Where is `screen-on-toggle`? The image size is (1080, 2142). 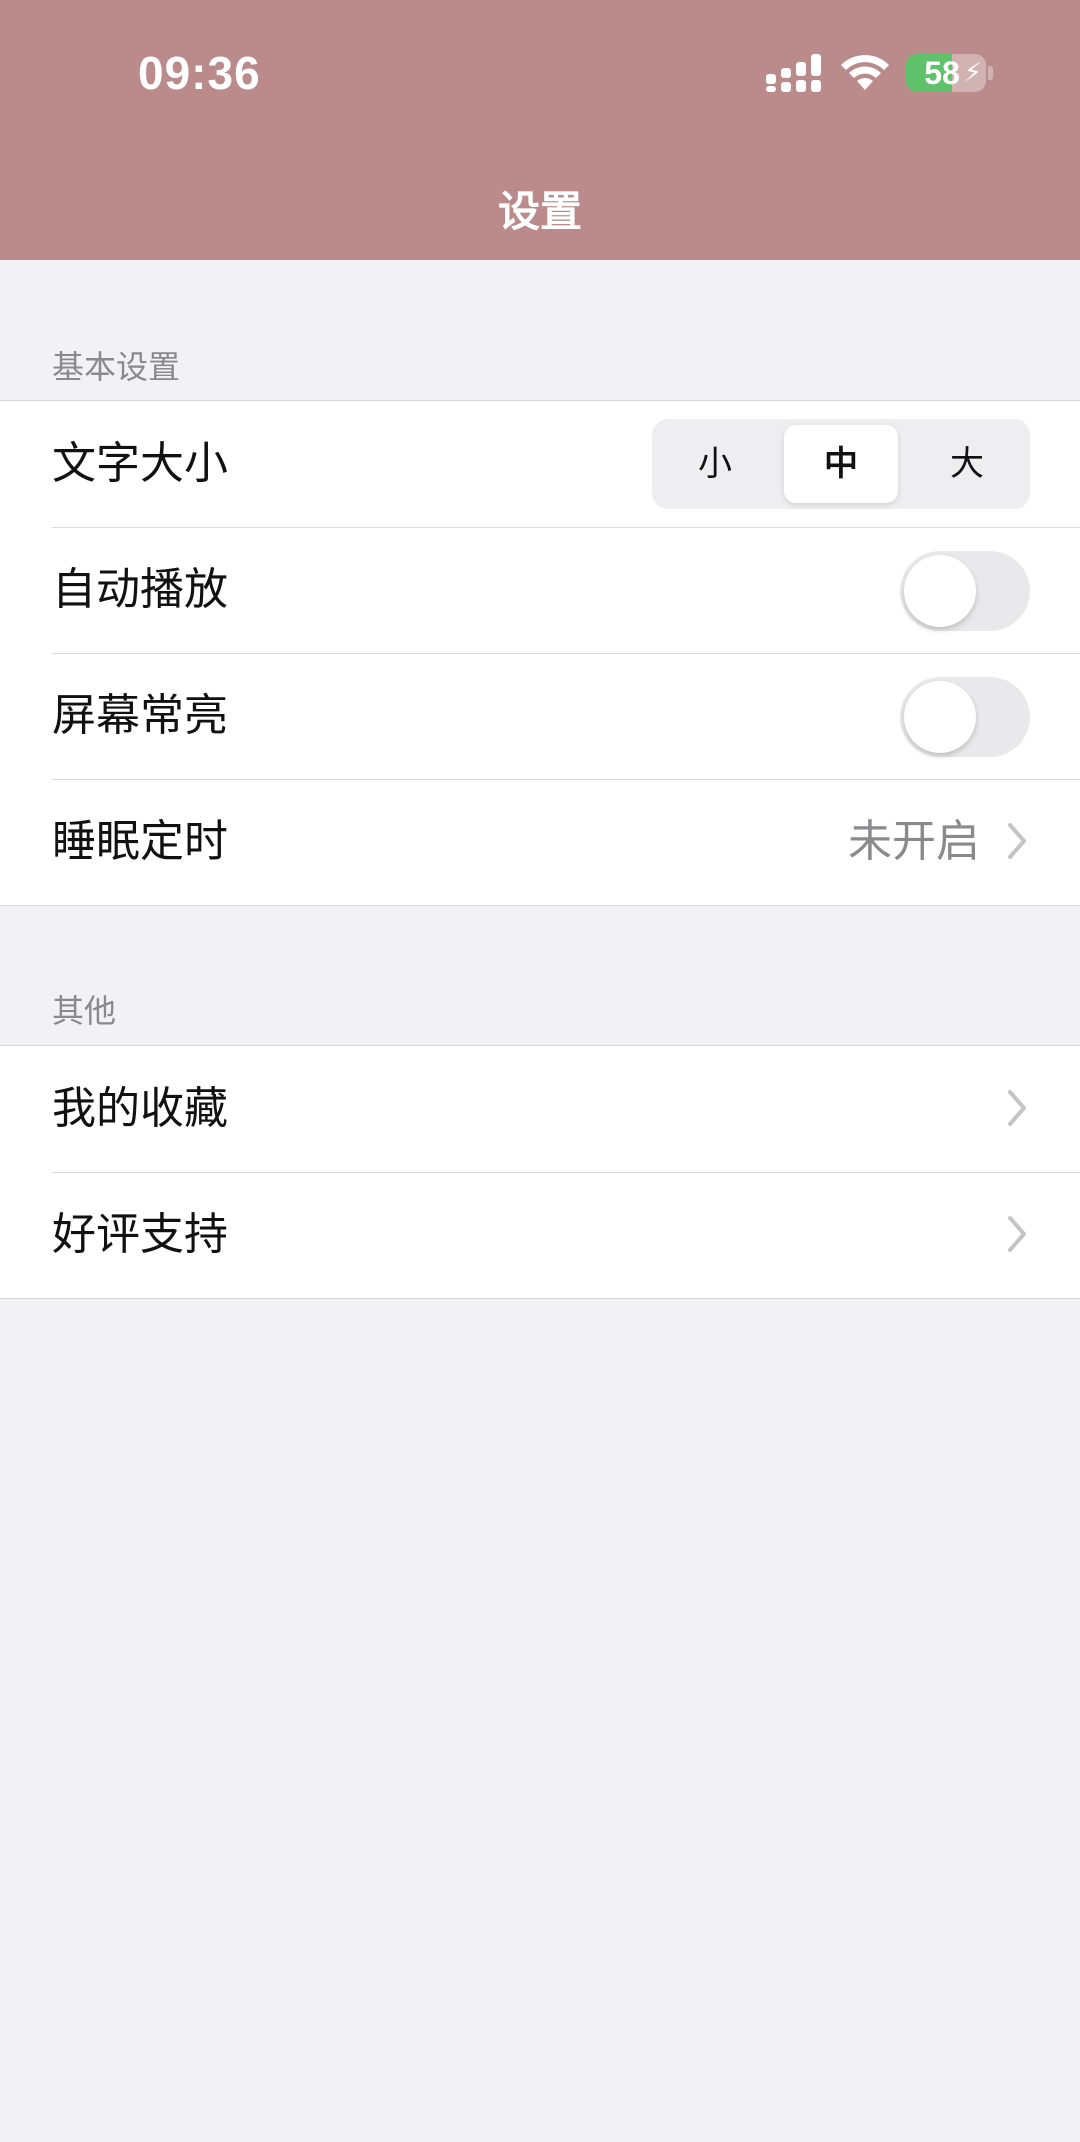
screen-on-toggle is located at coordinates (965, 717).